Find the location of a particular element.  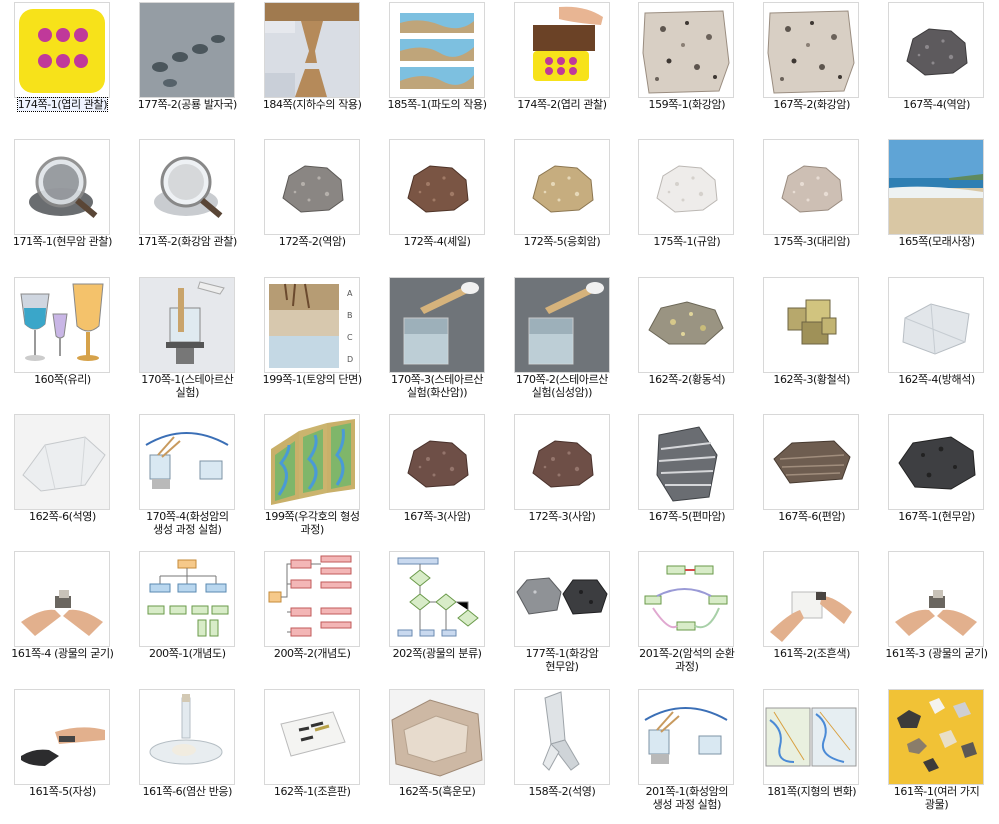

thumbnail-caption: 162쪽-4(방해석) is located at coordinates (936, 379).